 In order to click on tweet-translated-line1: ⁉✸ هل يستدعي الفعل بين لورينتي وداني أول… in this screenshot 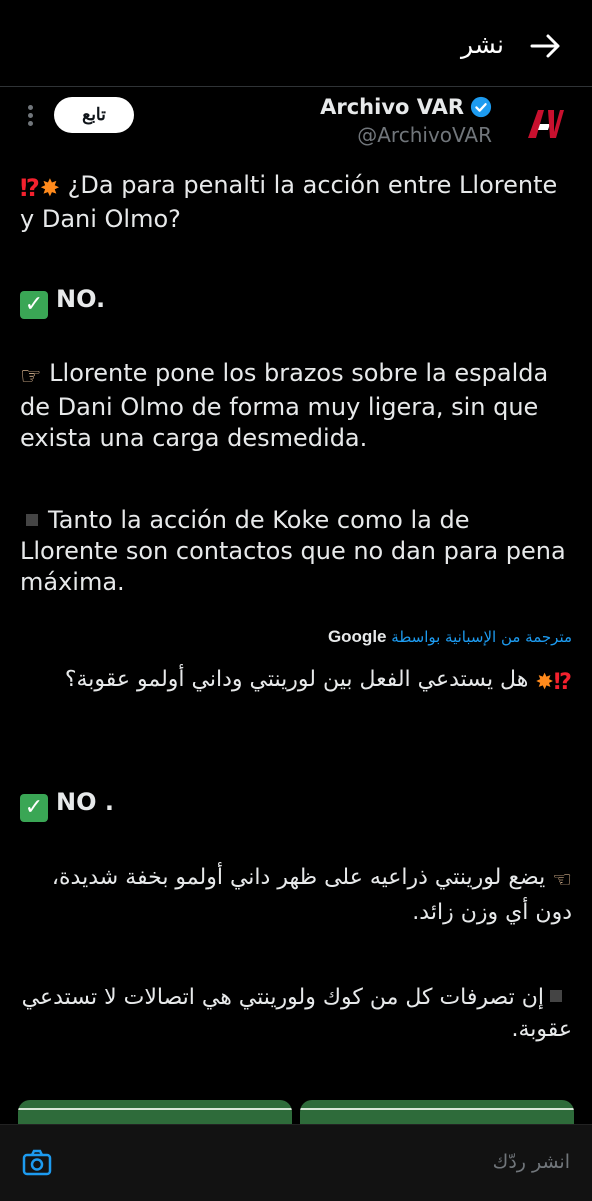, I will do `click(294, 681)`.